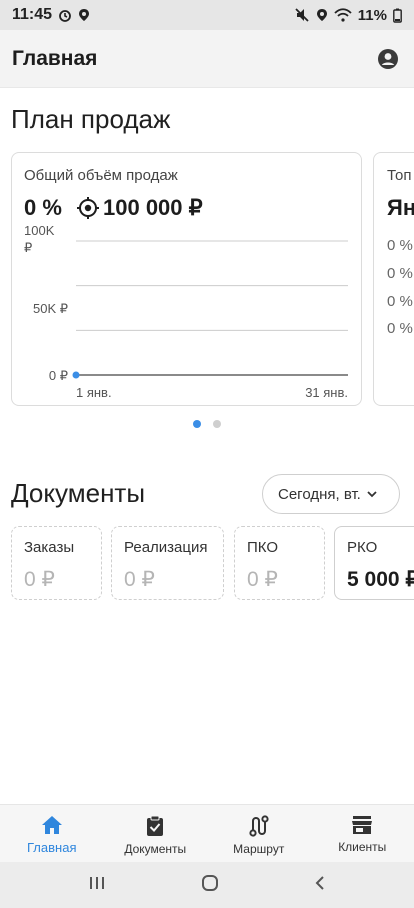 This screenshot has width=414, height=908. Describe the element at coordinates (207, 424) in the screenshot. I see `carousel-pager` at that location.